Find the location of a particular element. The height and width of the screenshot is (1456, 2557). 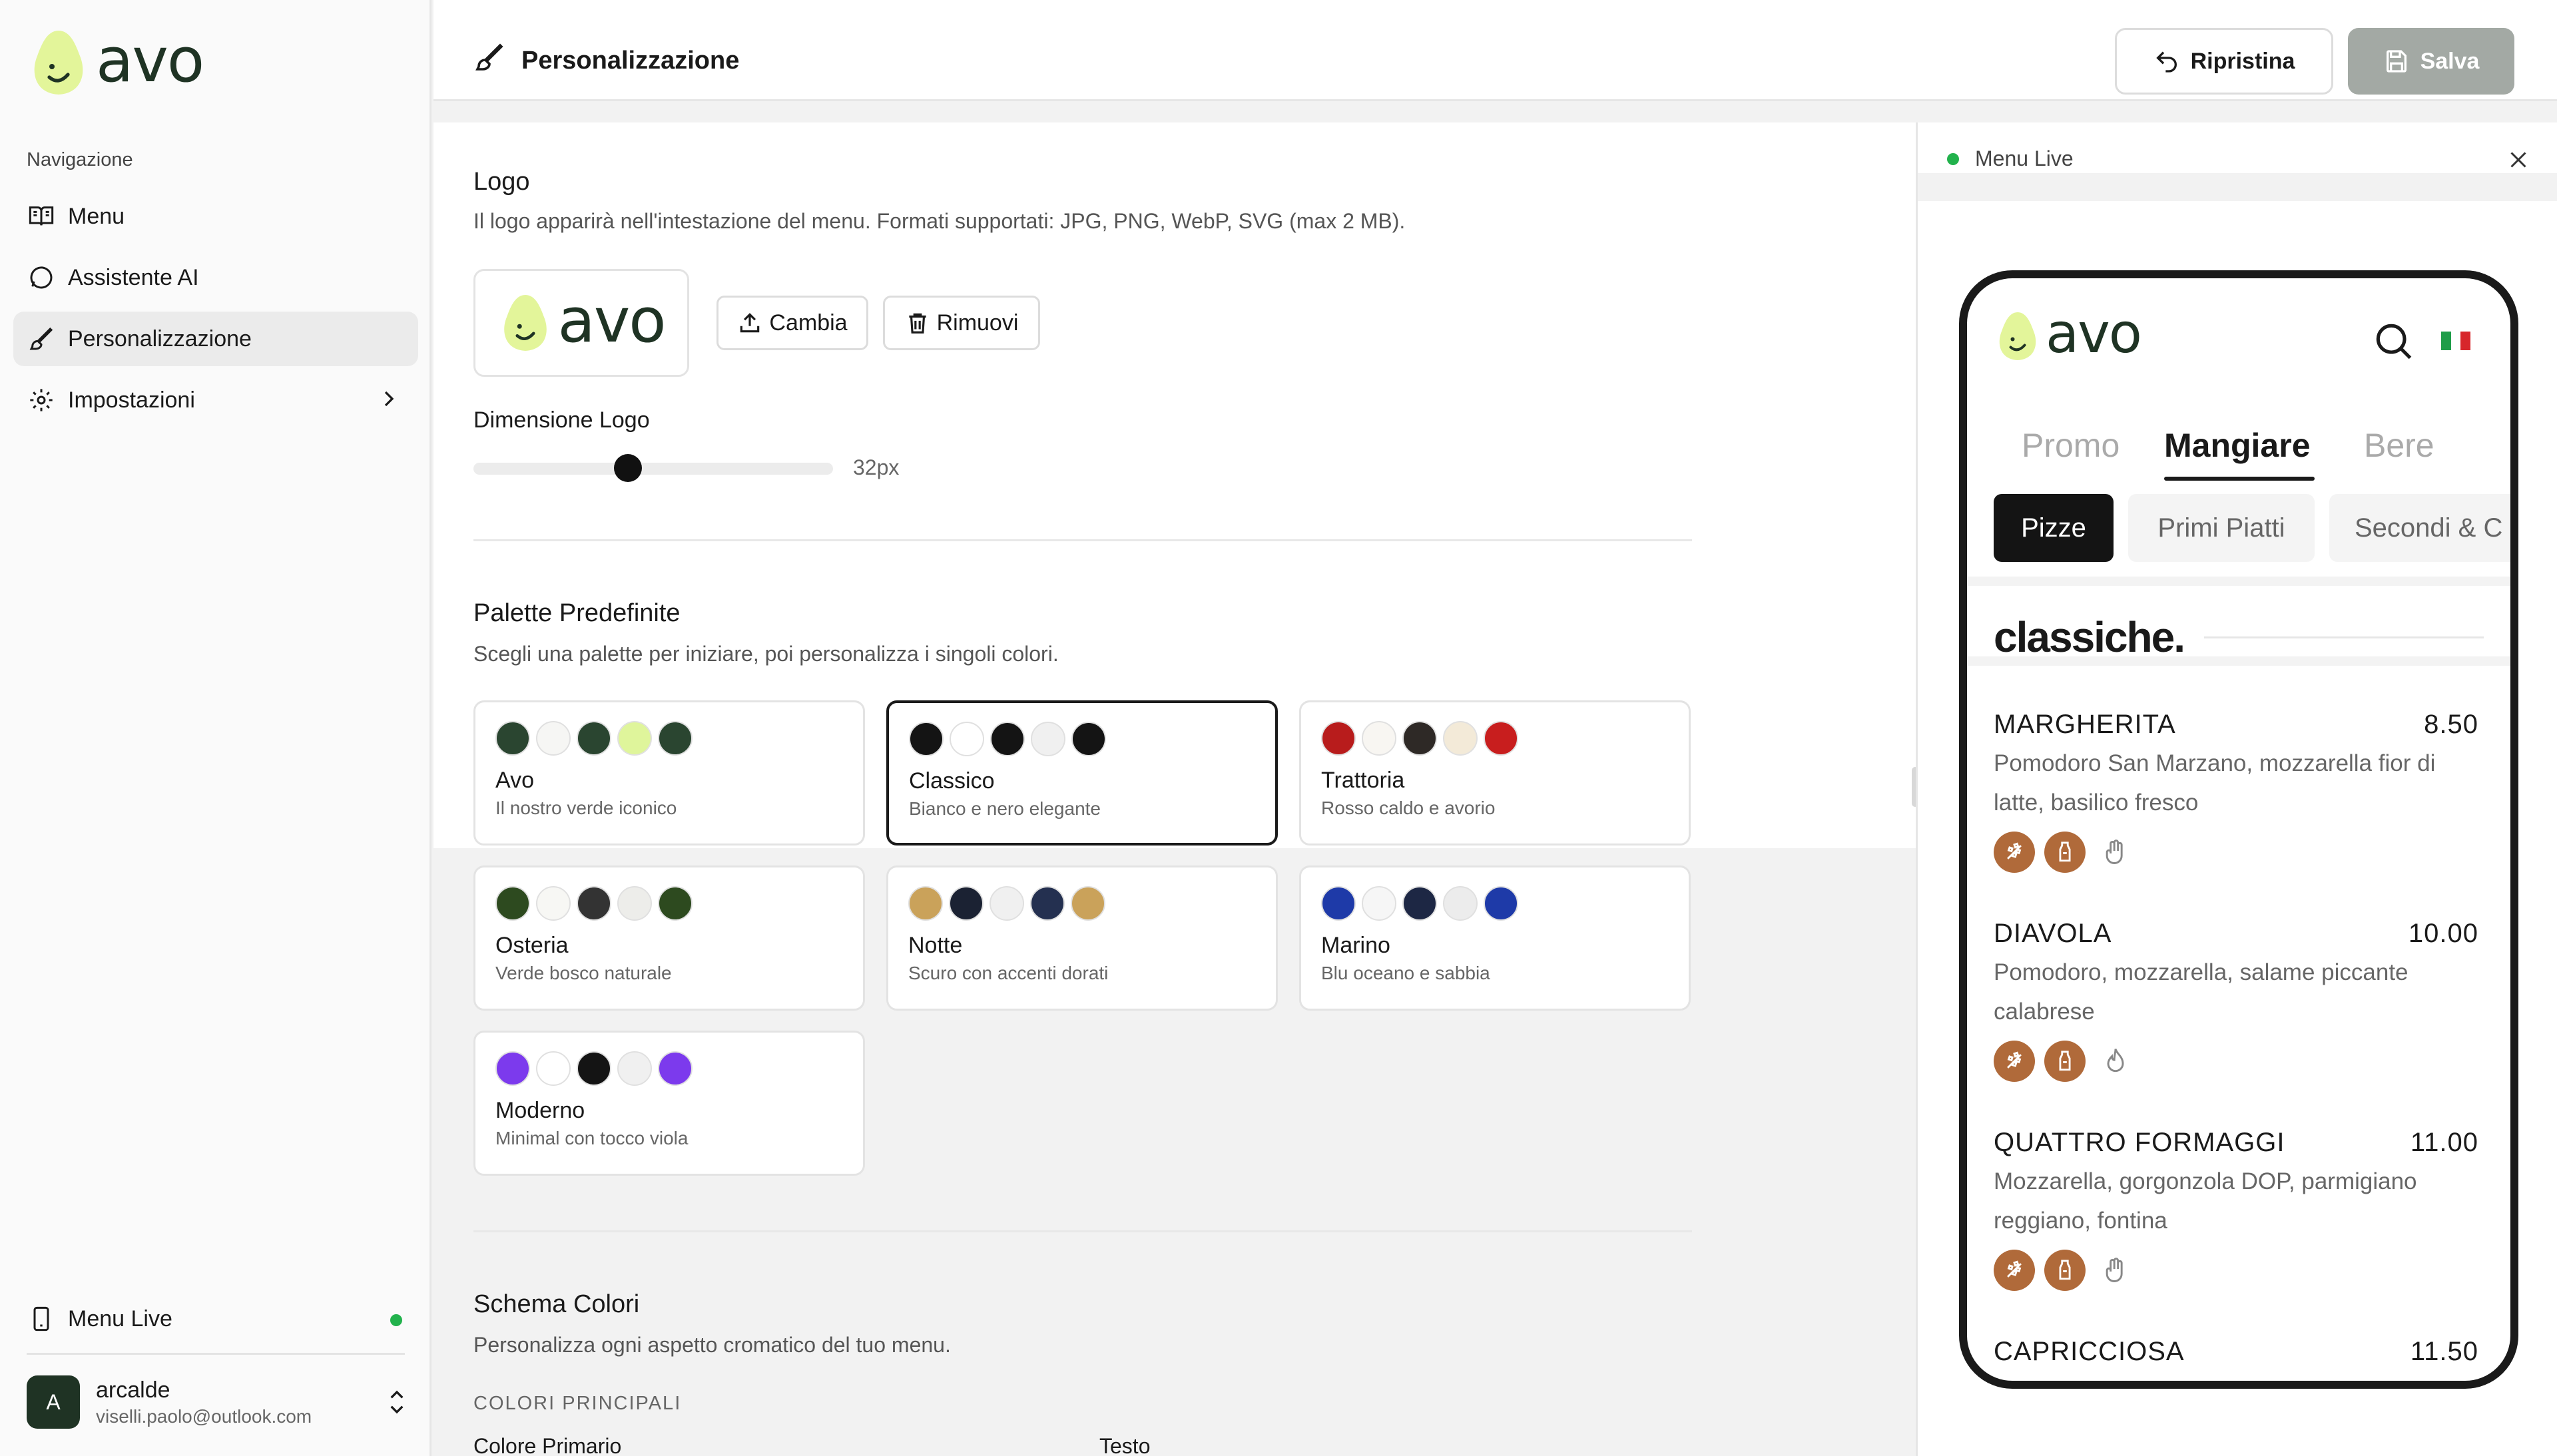

palette-card-marino: Marino Blu oceano e sabbia is located at coordinates (1495, 938).